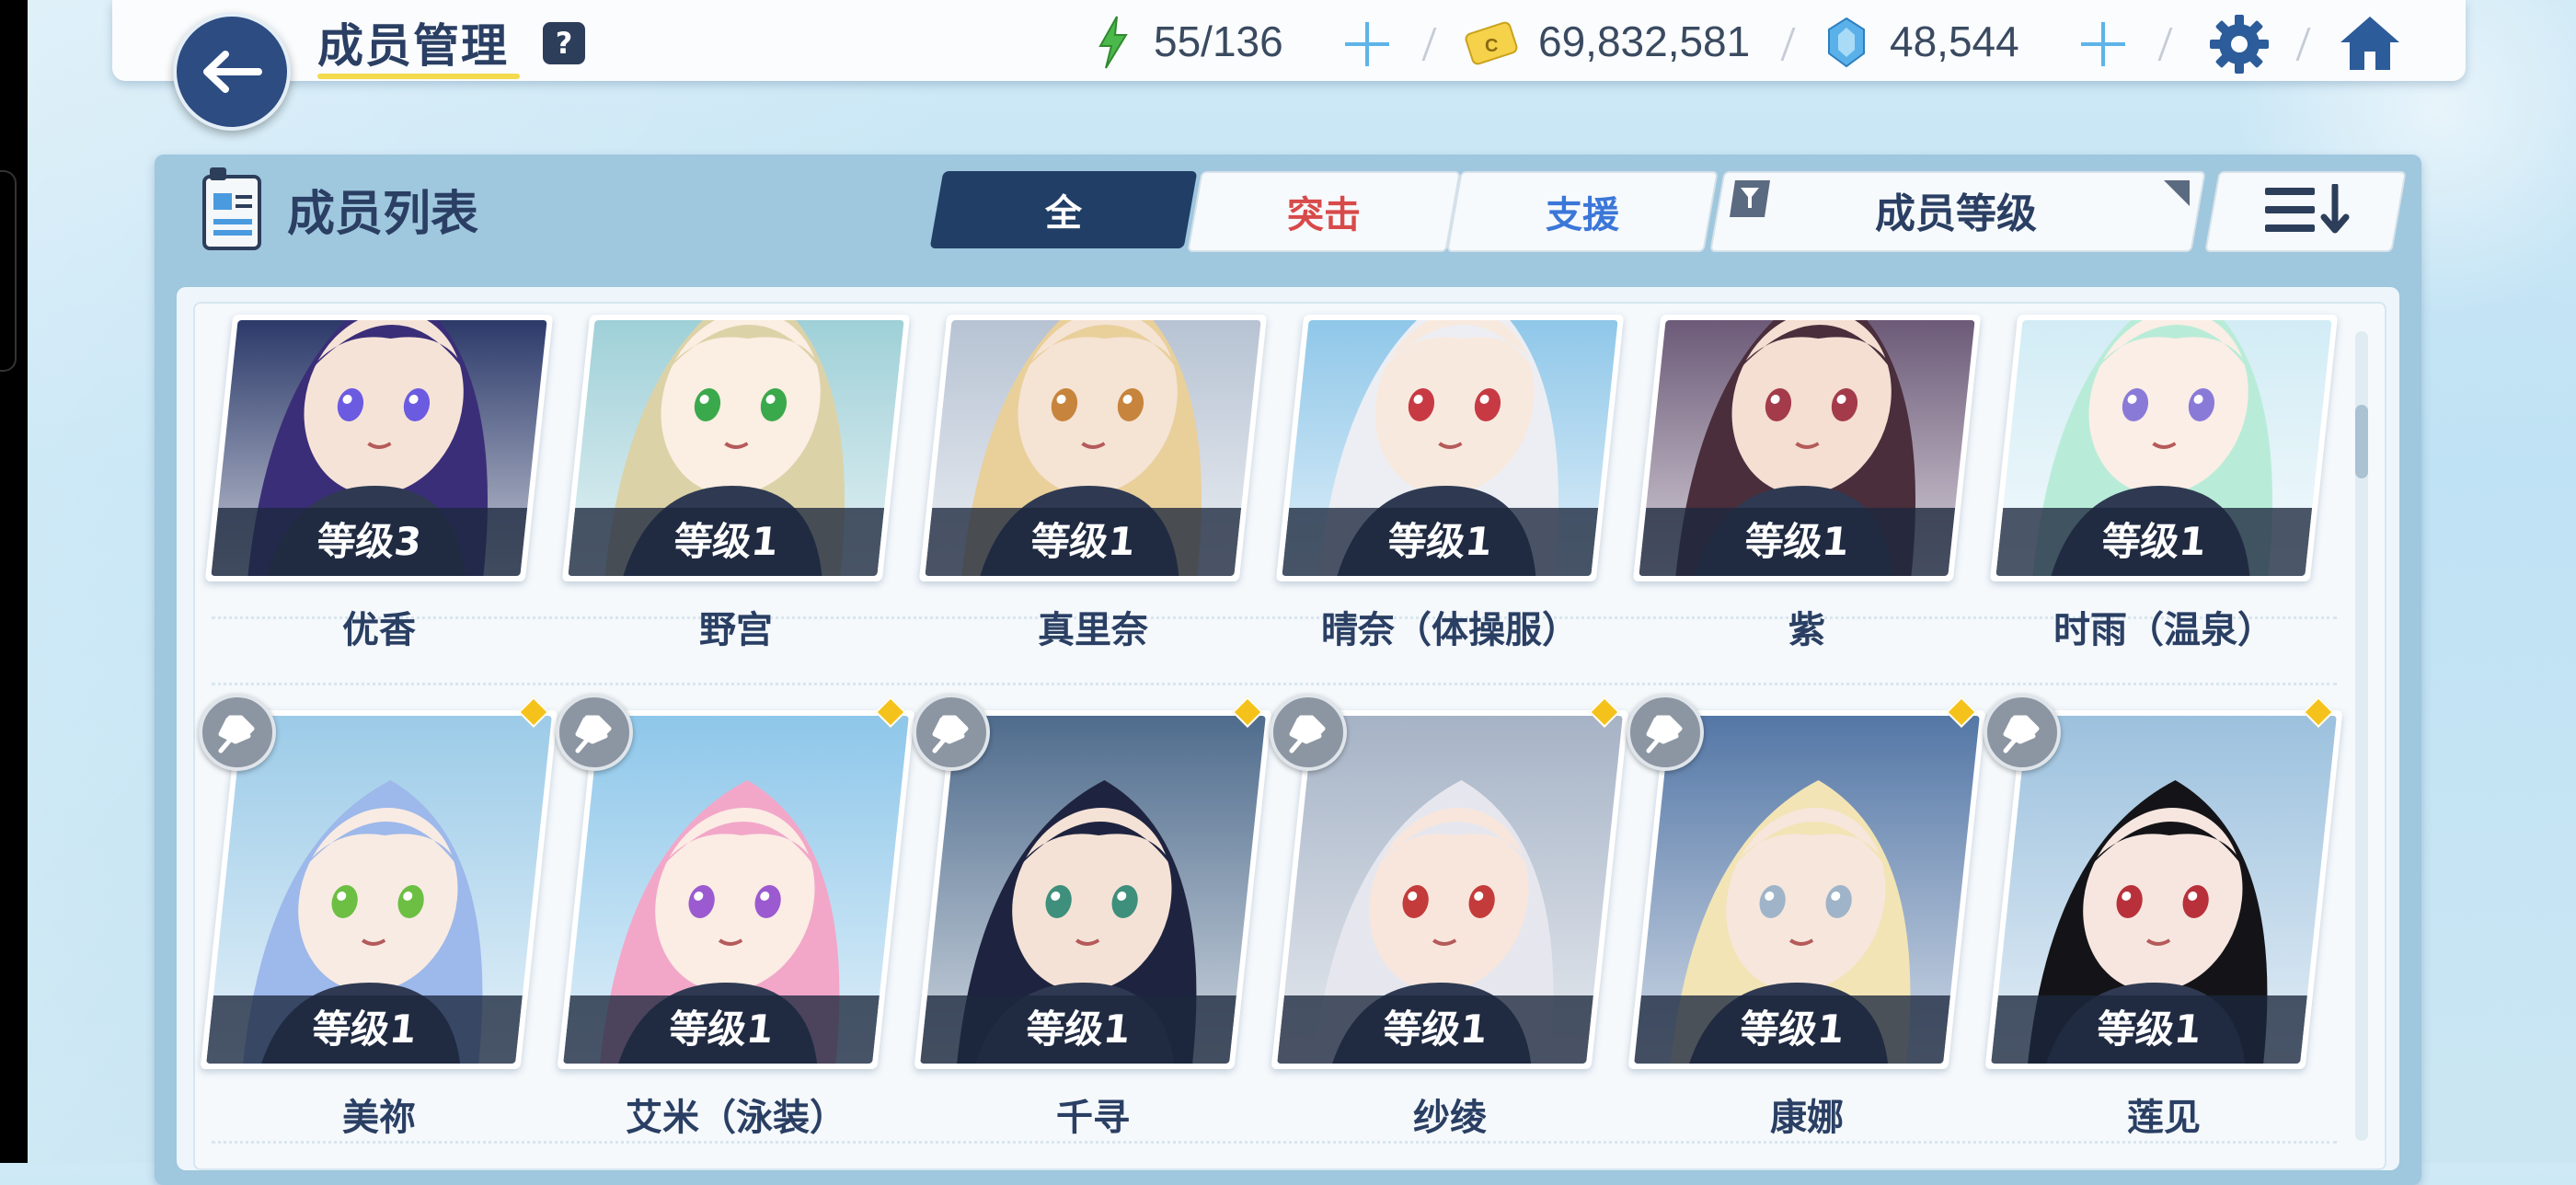  I want to click on sort-label: 成员等级, so click(1956, 213).